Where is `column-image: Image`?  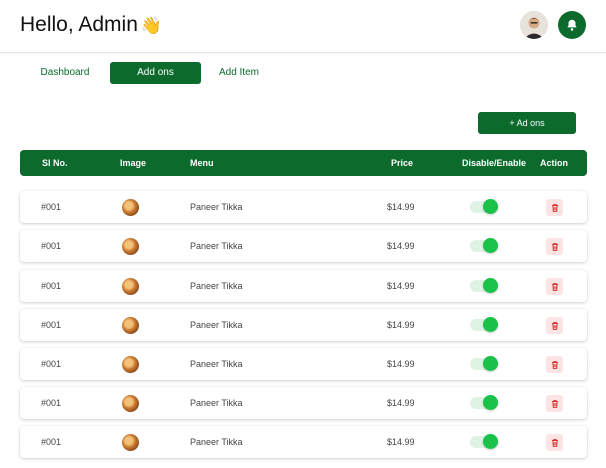 column-image: Image is located at coordinates (133, 163).